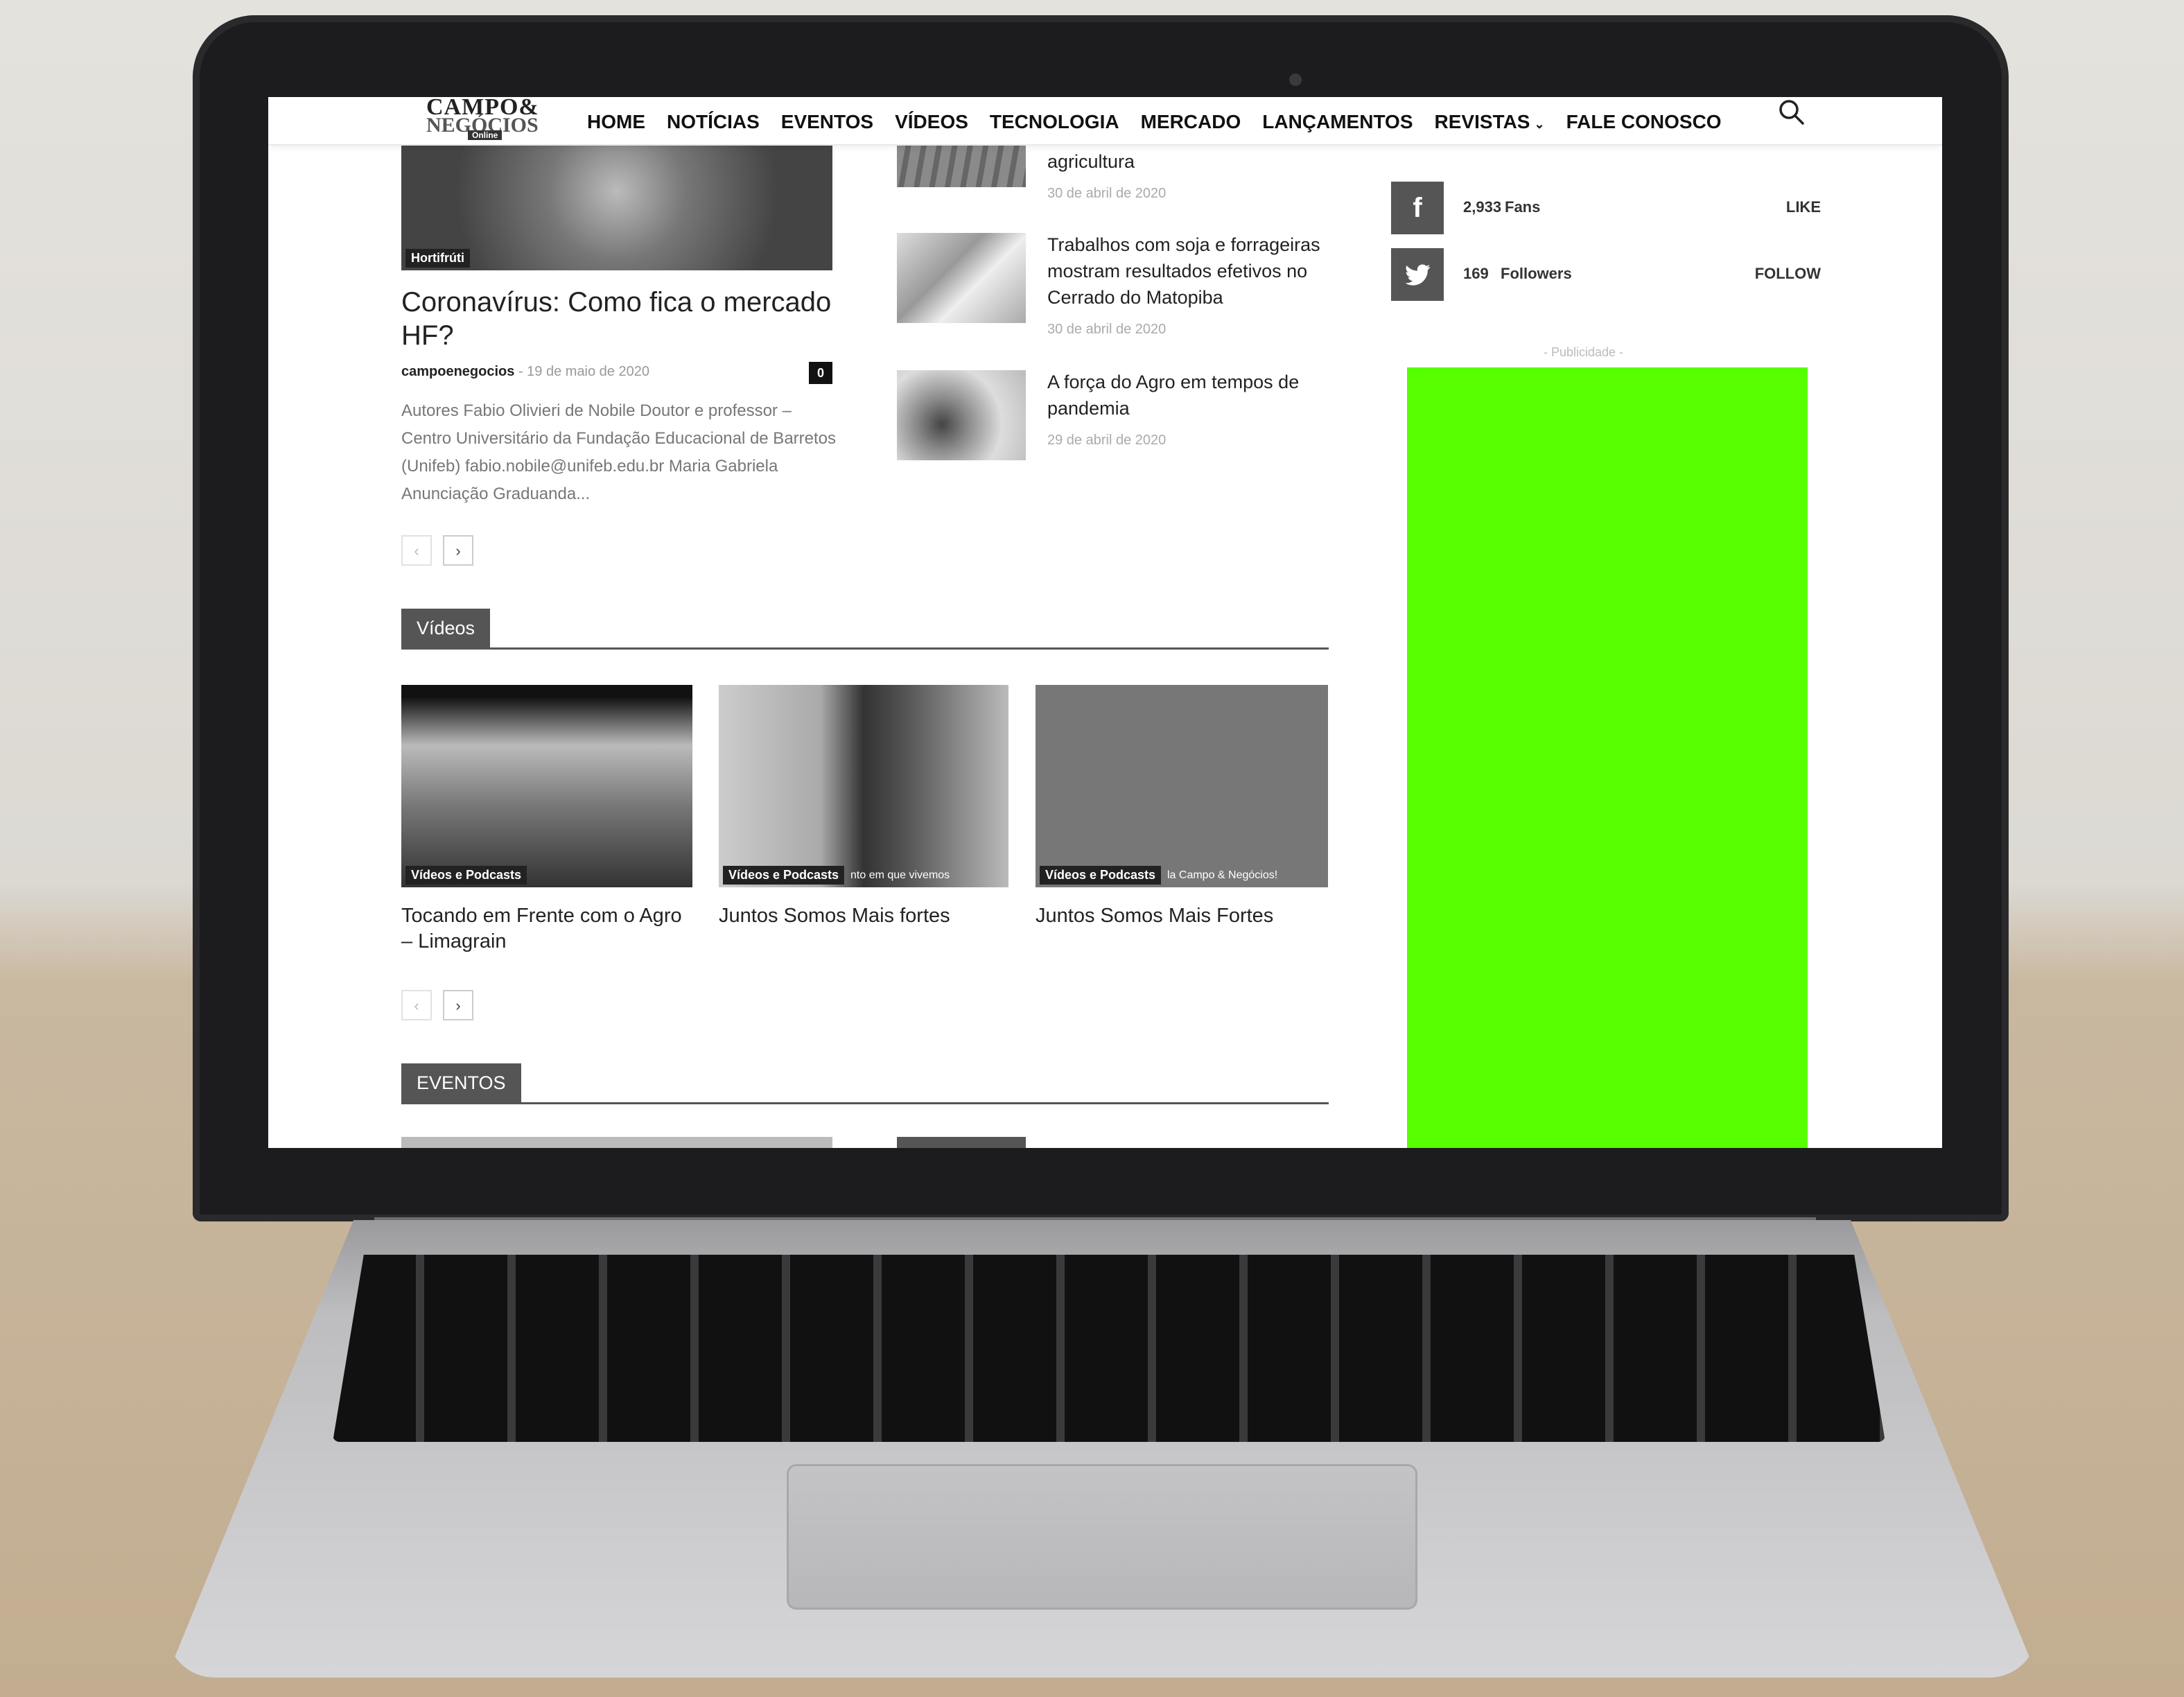 The image size is (2184, 1697). What do you see at coordinates (416, 550) in the screenshot?
I see `prev-page-button: ‹` at bounding box center [416, 550].